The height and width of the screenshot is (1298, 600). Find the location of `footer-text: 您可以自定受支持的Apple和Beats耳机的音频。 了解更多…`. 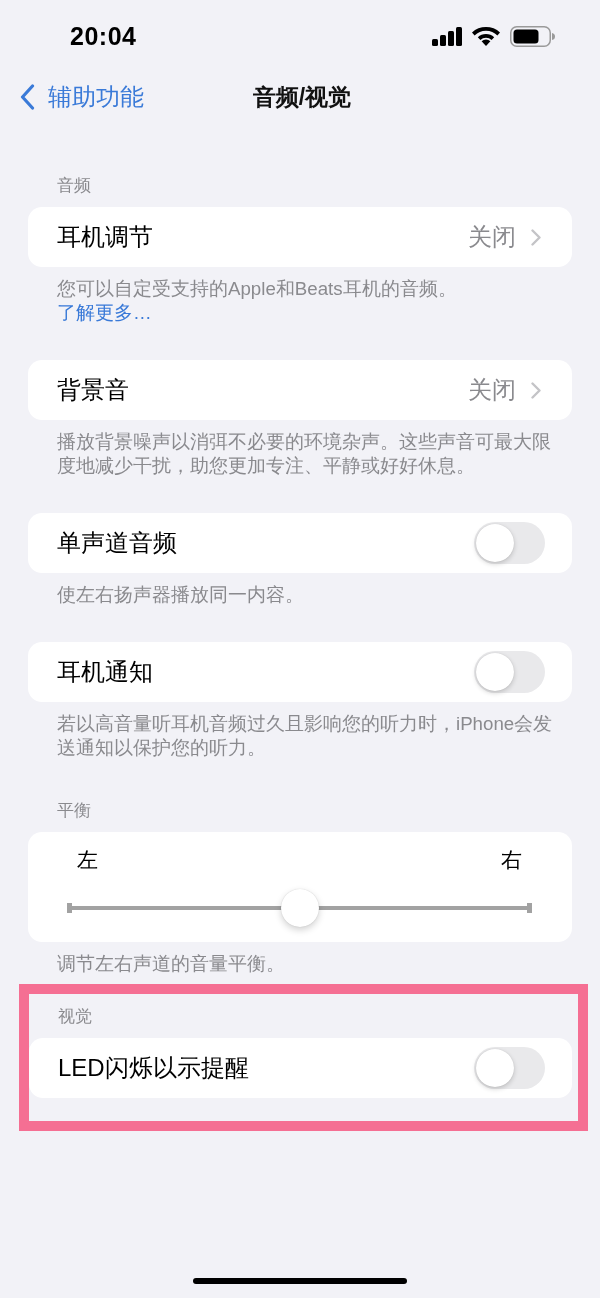

footer-text: 您可以自定受支持的Apple和Beats耳机的音频。 了解更多… is located at coordinates (257, 301).